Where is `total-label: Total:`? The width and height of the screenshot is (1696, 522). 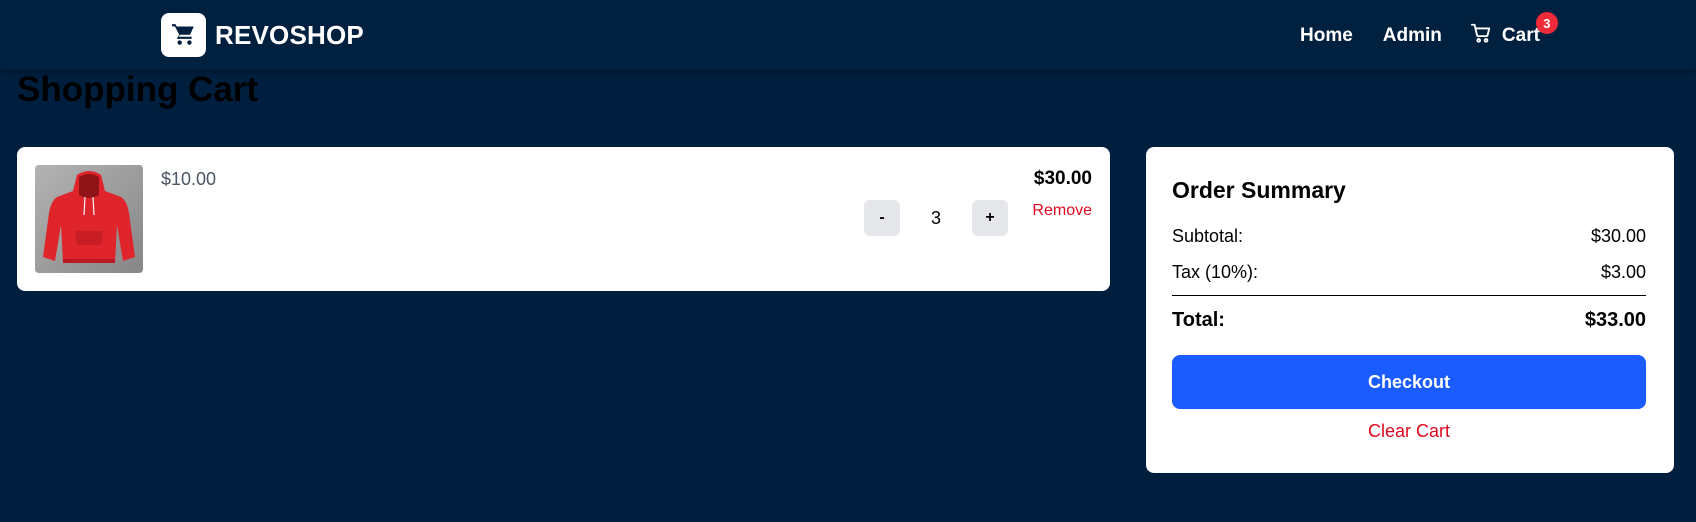
total-label: Total: is located at coordinates (1198, 320).